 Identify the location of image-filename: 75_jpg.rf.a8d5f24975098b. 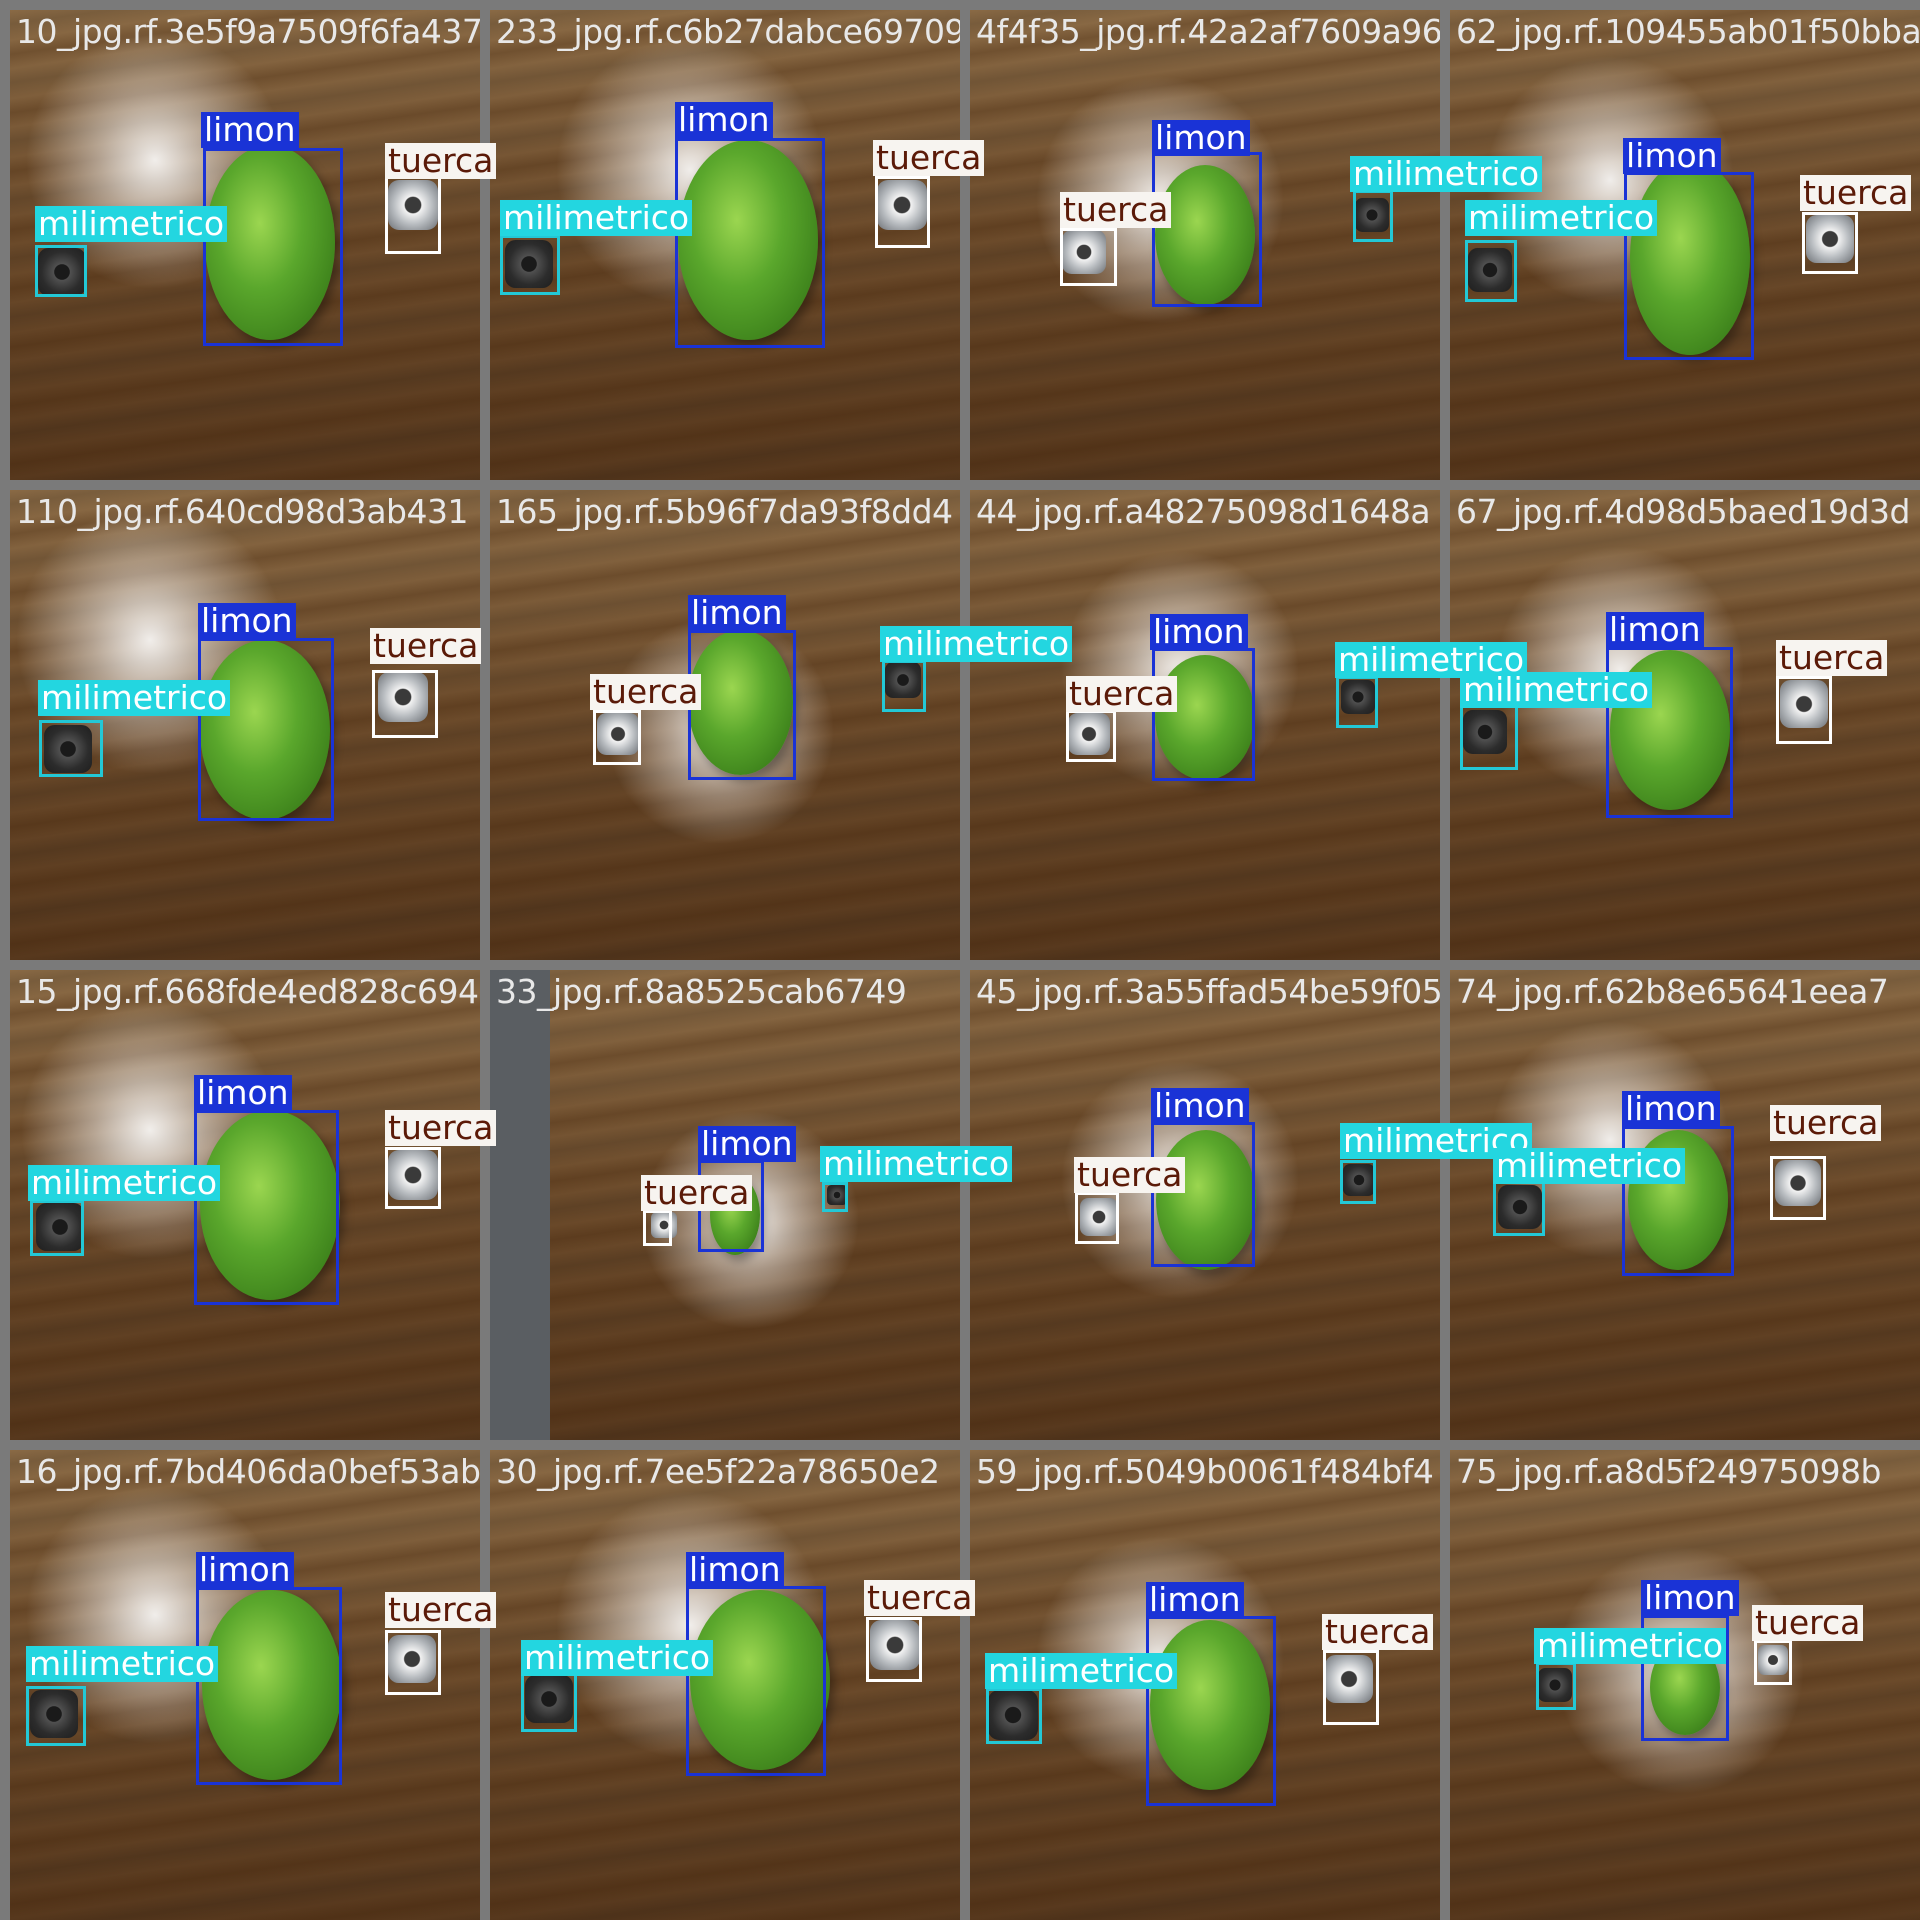
(1669, 1471).